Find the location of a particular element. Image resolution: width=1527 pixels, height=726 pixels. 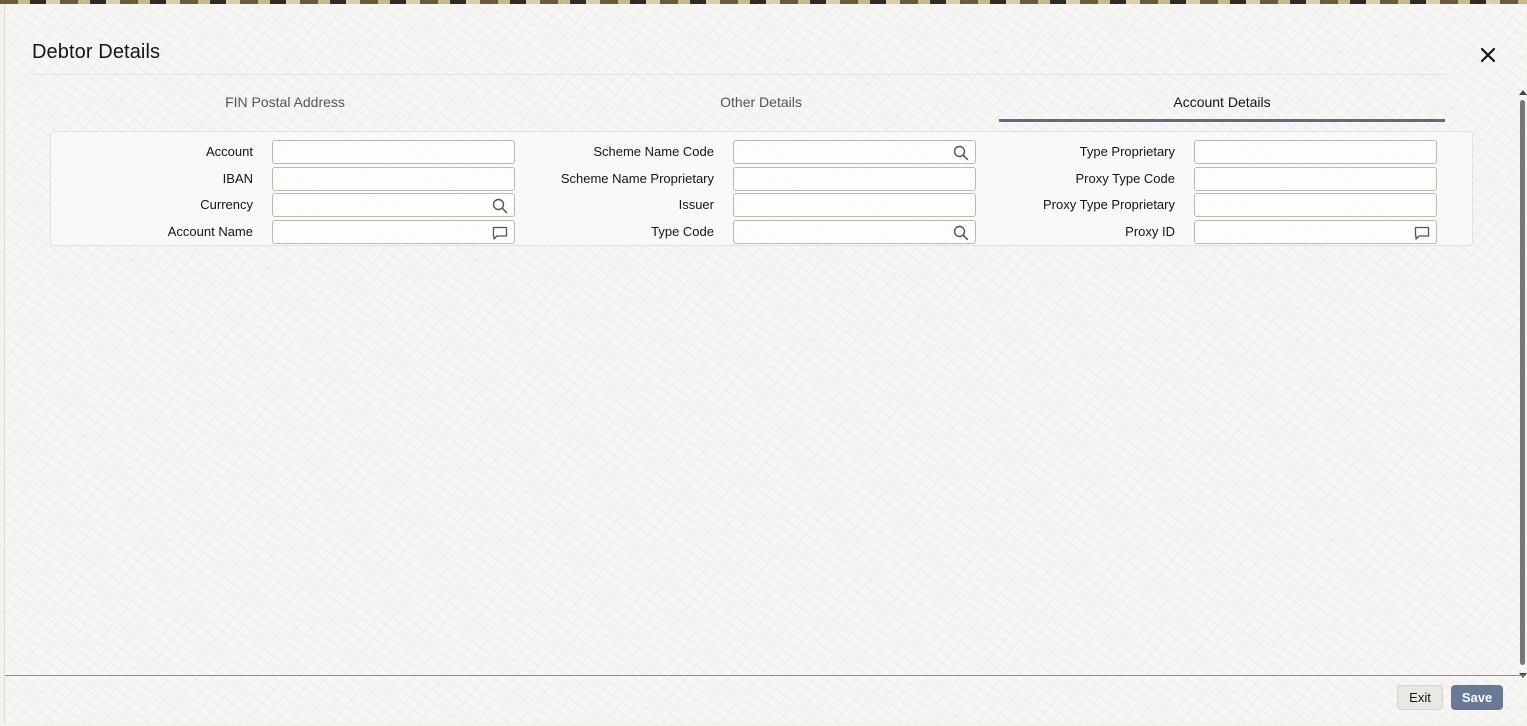

tab-account-details: Account Details is located at coordinates (1222, 105).